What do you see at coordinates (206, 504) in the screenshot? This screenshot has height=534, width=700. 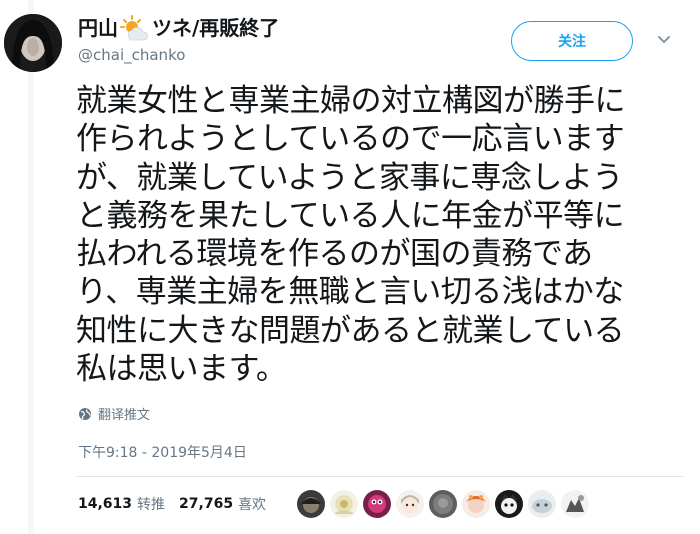 I see `like-count: 27,765` at bounding box center [206, 504].